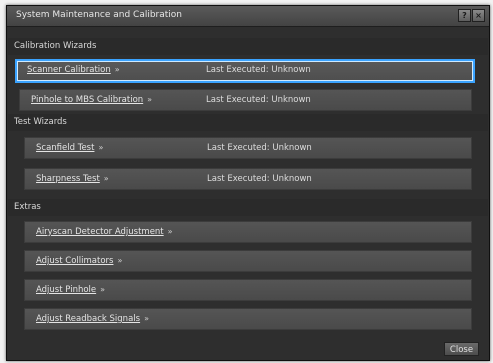 Image resolution: width=493 pixels, height=363 pixels. Describe the element at coordinates (464, 15) in the screenshot. I see `help-icon: ?` at that location.